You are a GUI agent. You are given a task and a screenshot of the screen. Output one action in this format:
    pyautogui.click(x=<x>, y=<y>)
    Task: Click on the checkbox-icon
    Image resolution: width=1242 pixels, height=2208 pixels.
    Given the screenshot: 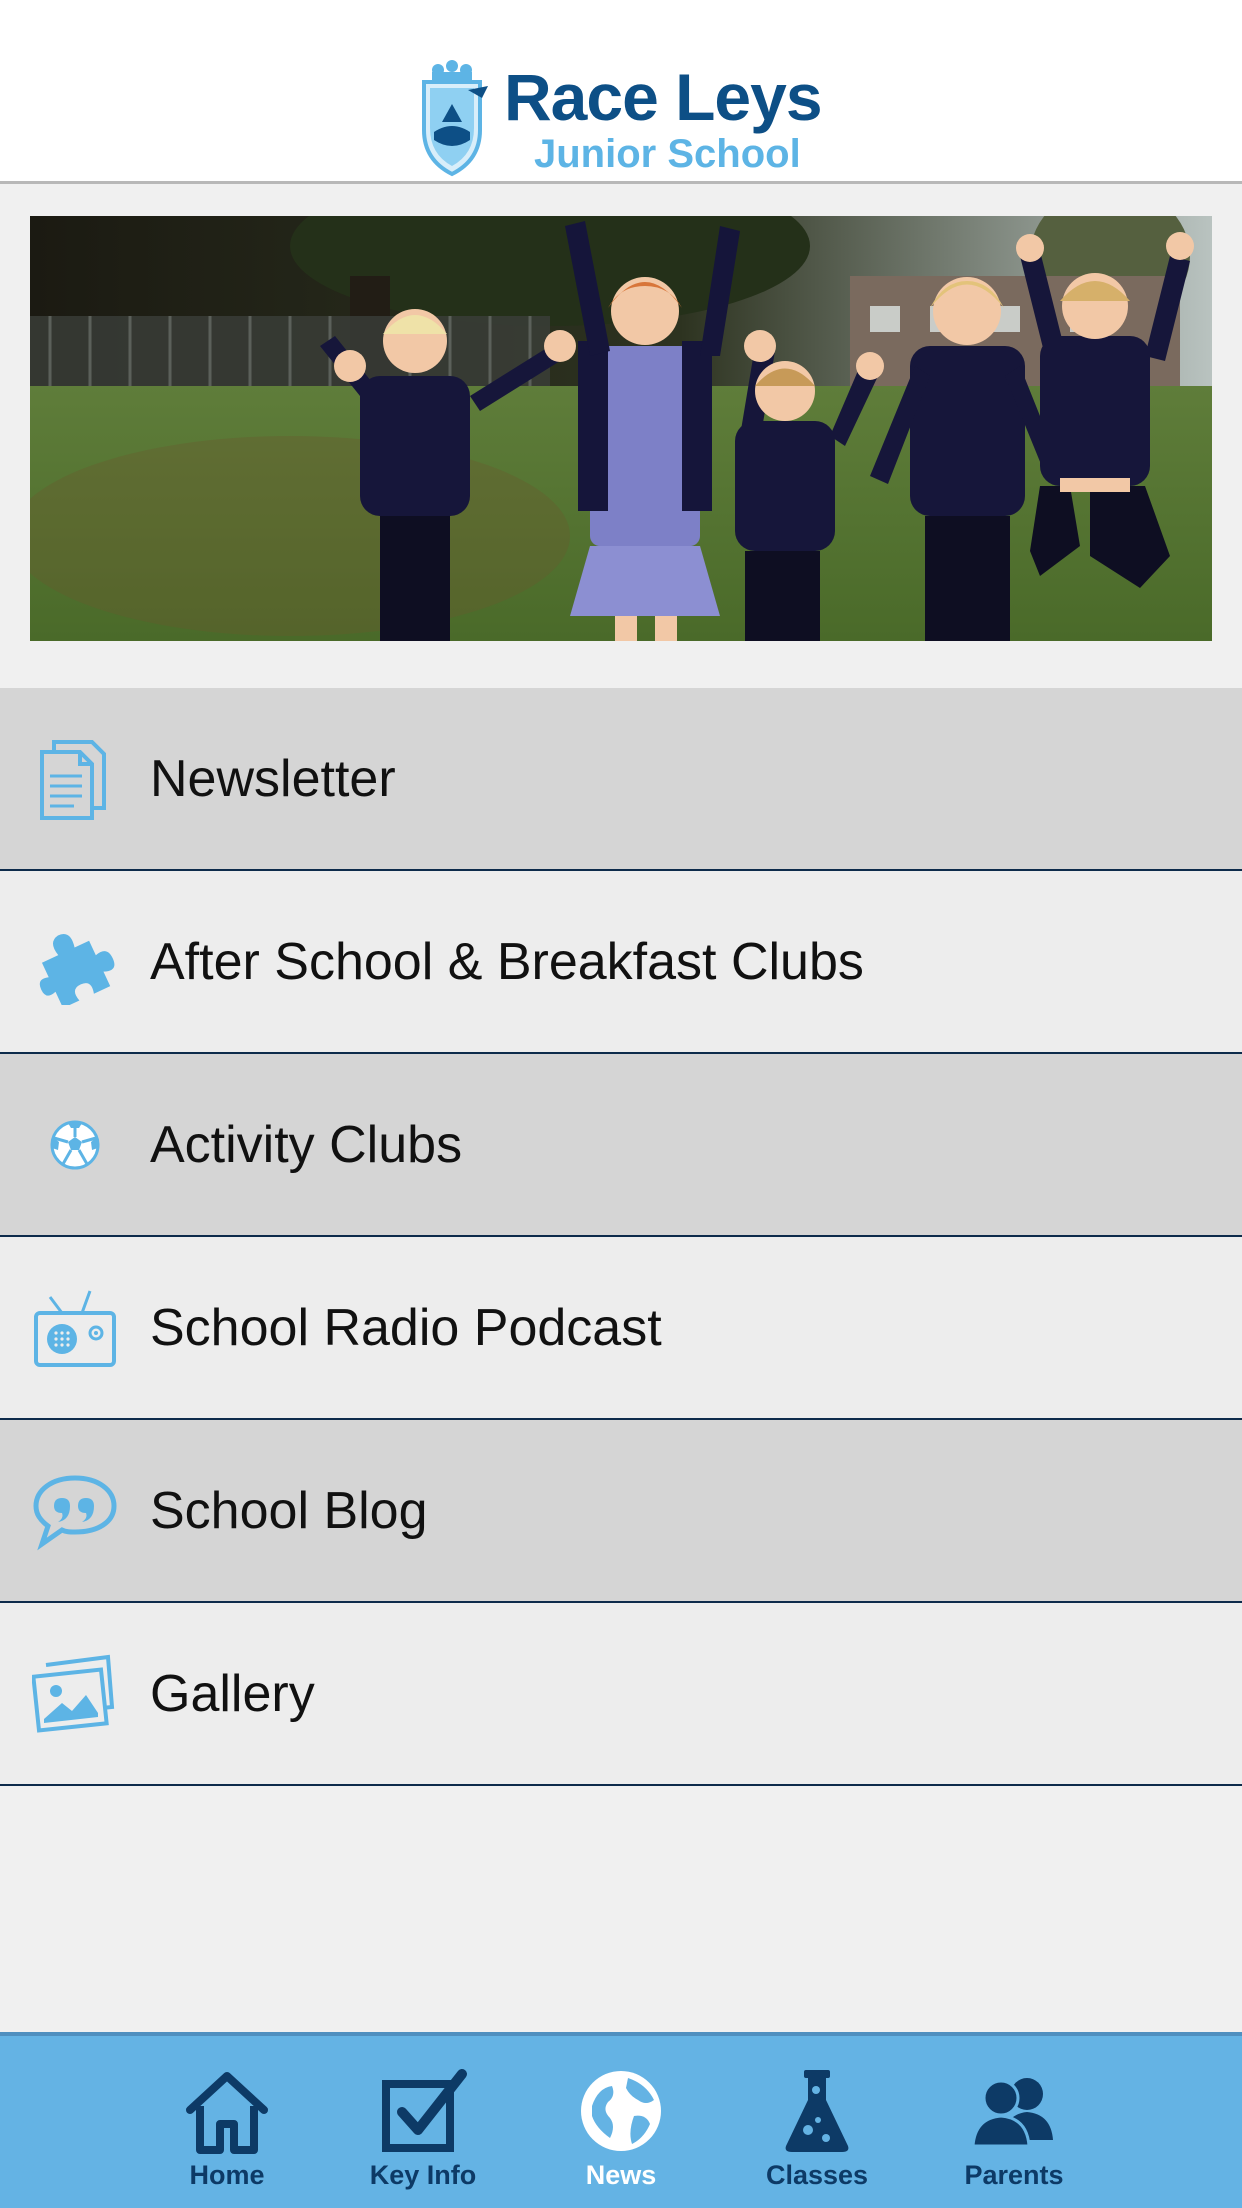 What is the action you would take?
    pyautogui.click(x=424, y=2110)
    